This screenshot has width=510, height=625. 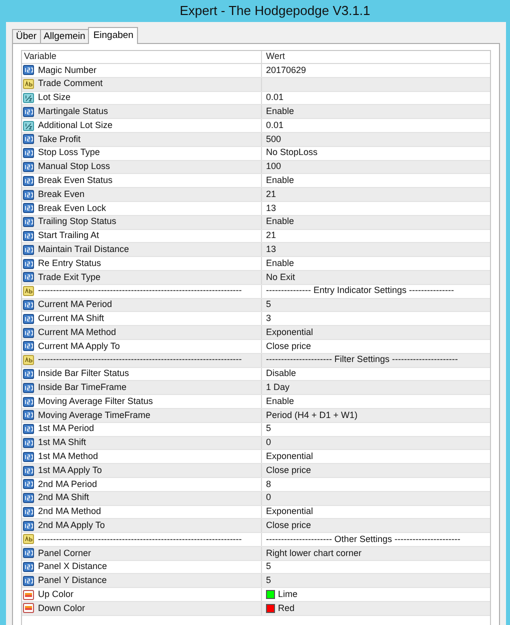 I want to click on variable-name: Inside Bar Filter Status, so click(x=84, y=374).